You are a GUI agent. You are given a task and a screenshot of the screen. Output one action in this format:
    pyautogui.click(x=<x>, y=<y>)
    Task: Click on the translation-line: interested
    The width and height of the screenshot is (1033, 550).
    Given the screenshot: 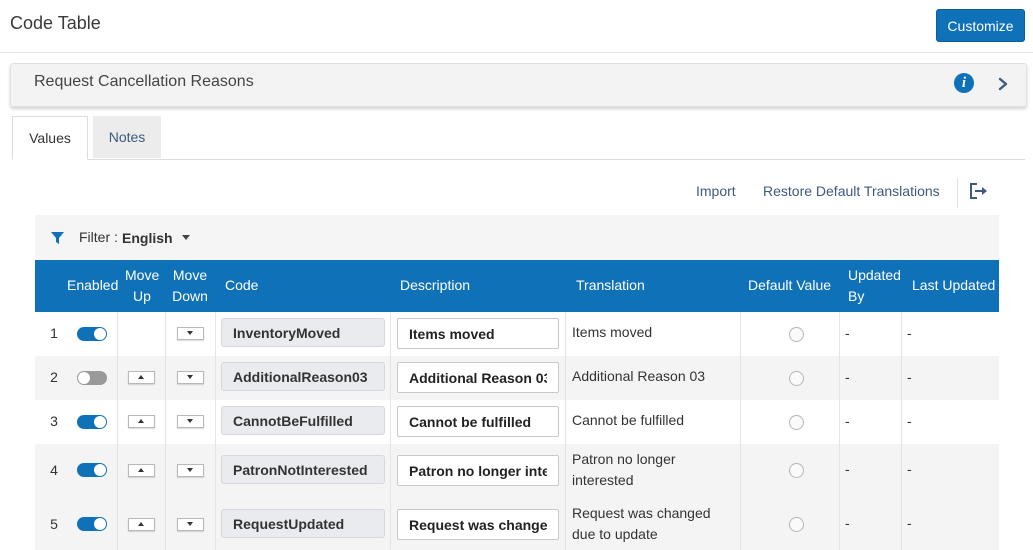 What is the action you would take?
    pyautogui.click(x=603, y=480)
    